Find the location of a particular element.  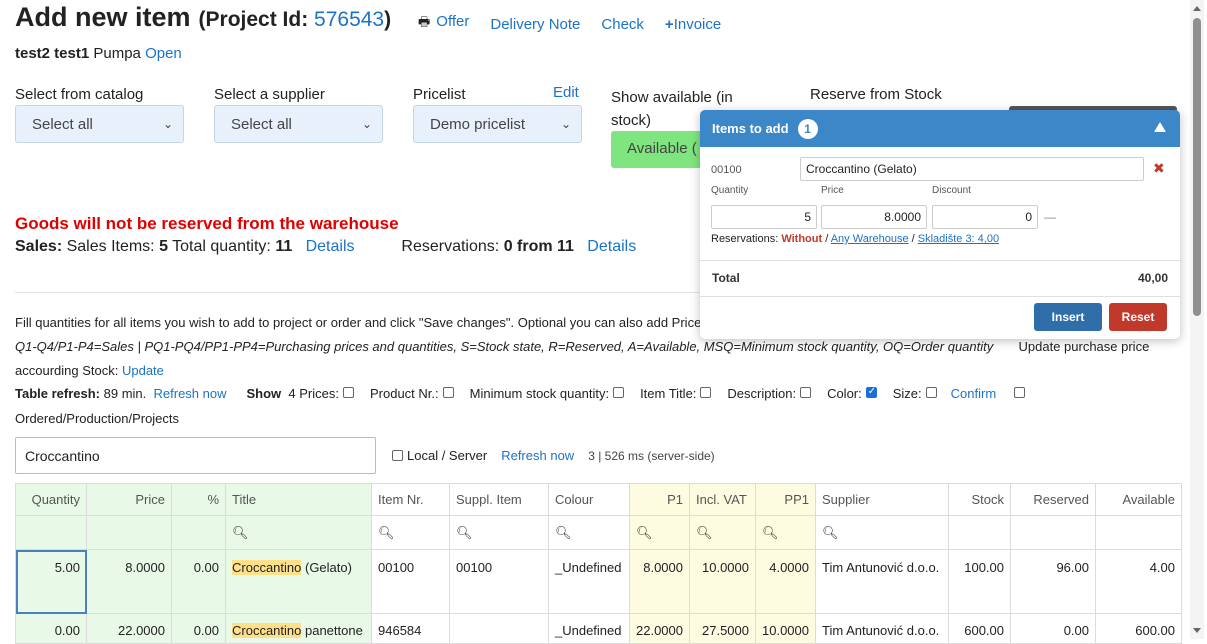

filter-incl-vat: 🔍︎ is located at coordinates (722, 532).